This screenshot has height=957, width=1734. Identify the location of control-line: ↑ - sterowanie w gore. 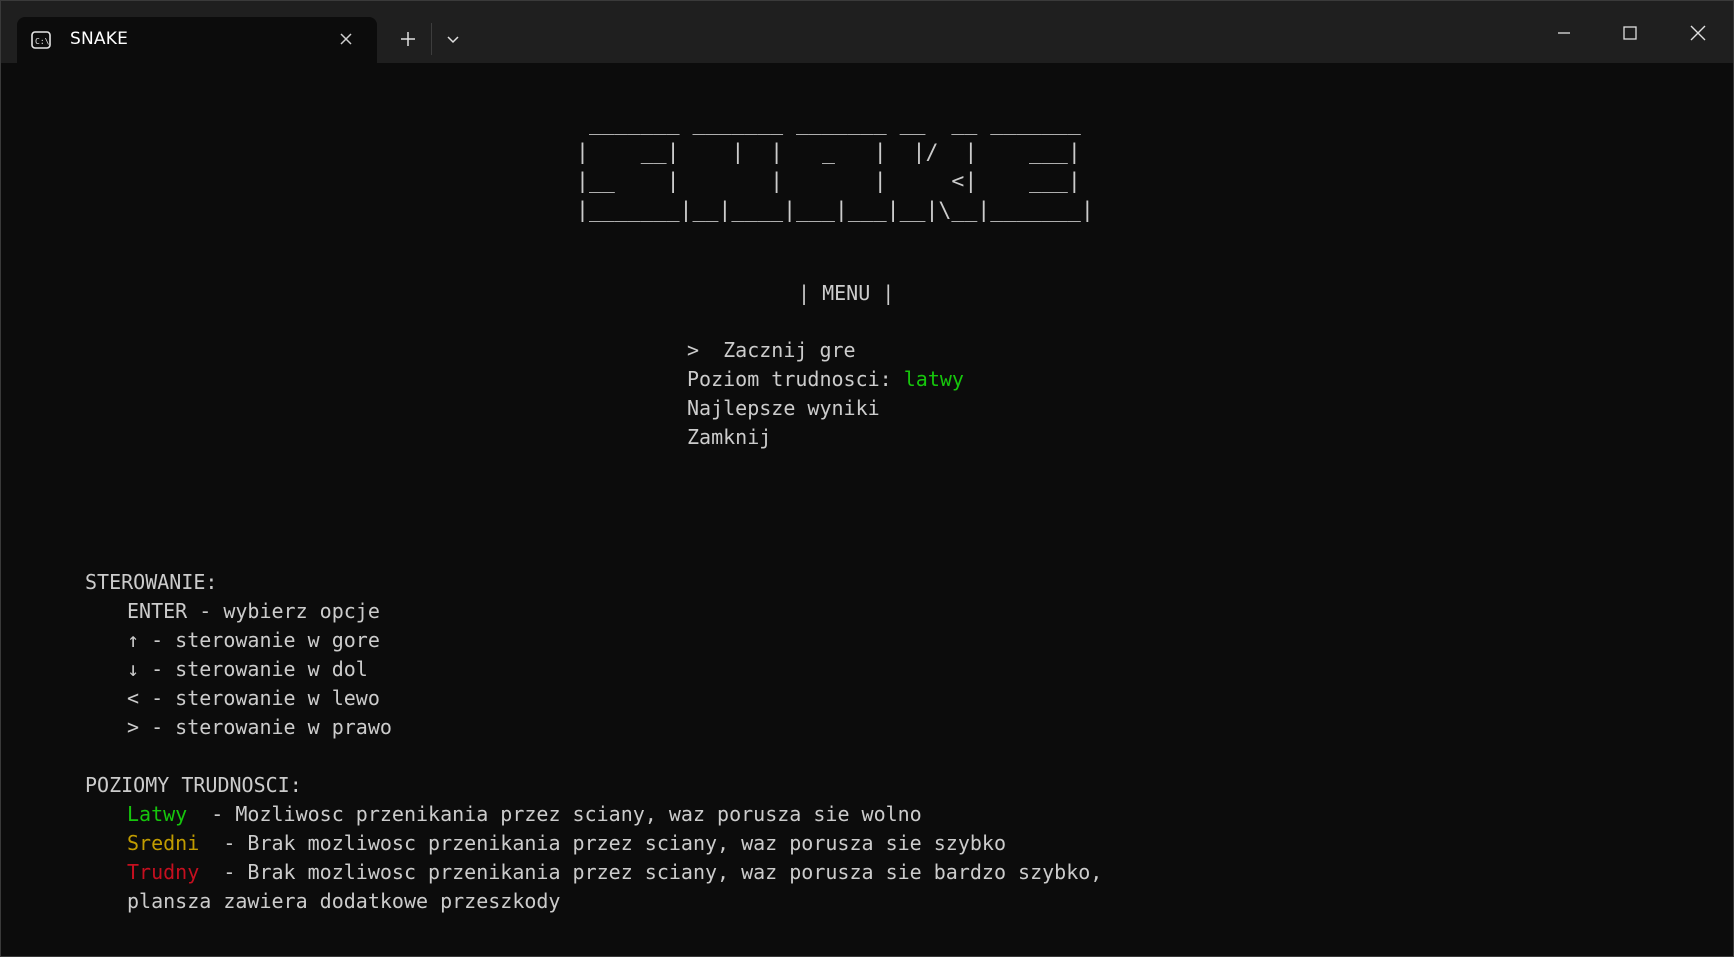
(253, 640).